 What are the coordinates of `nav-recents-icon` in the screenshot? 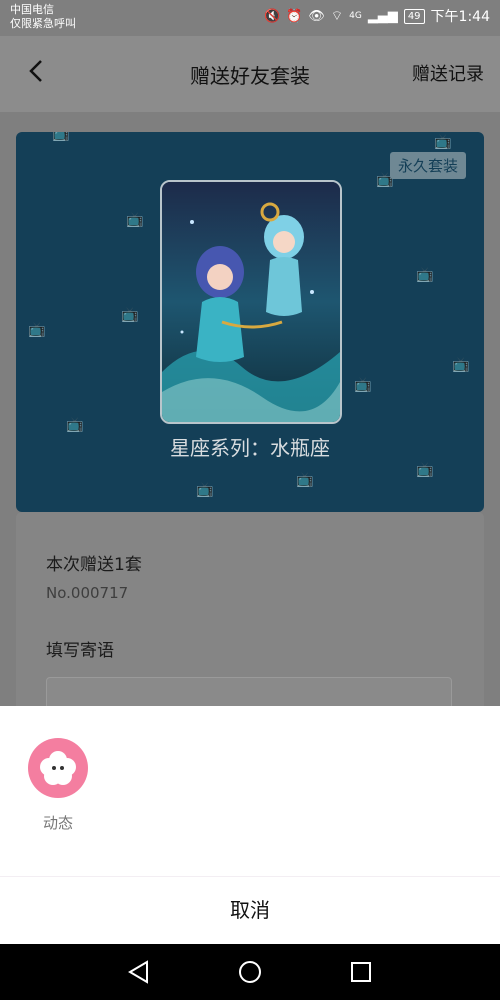 It's located at (361, 972).